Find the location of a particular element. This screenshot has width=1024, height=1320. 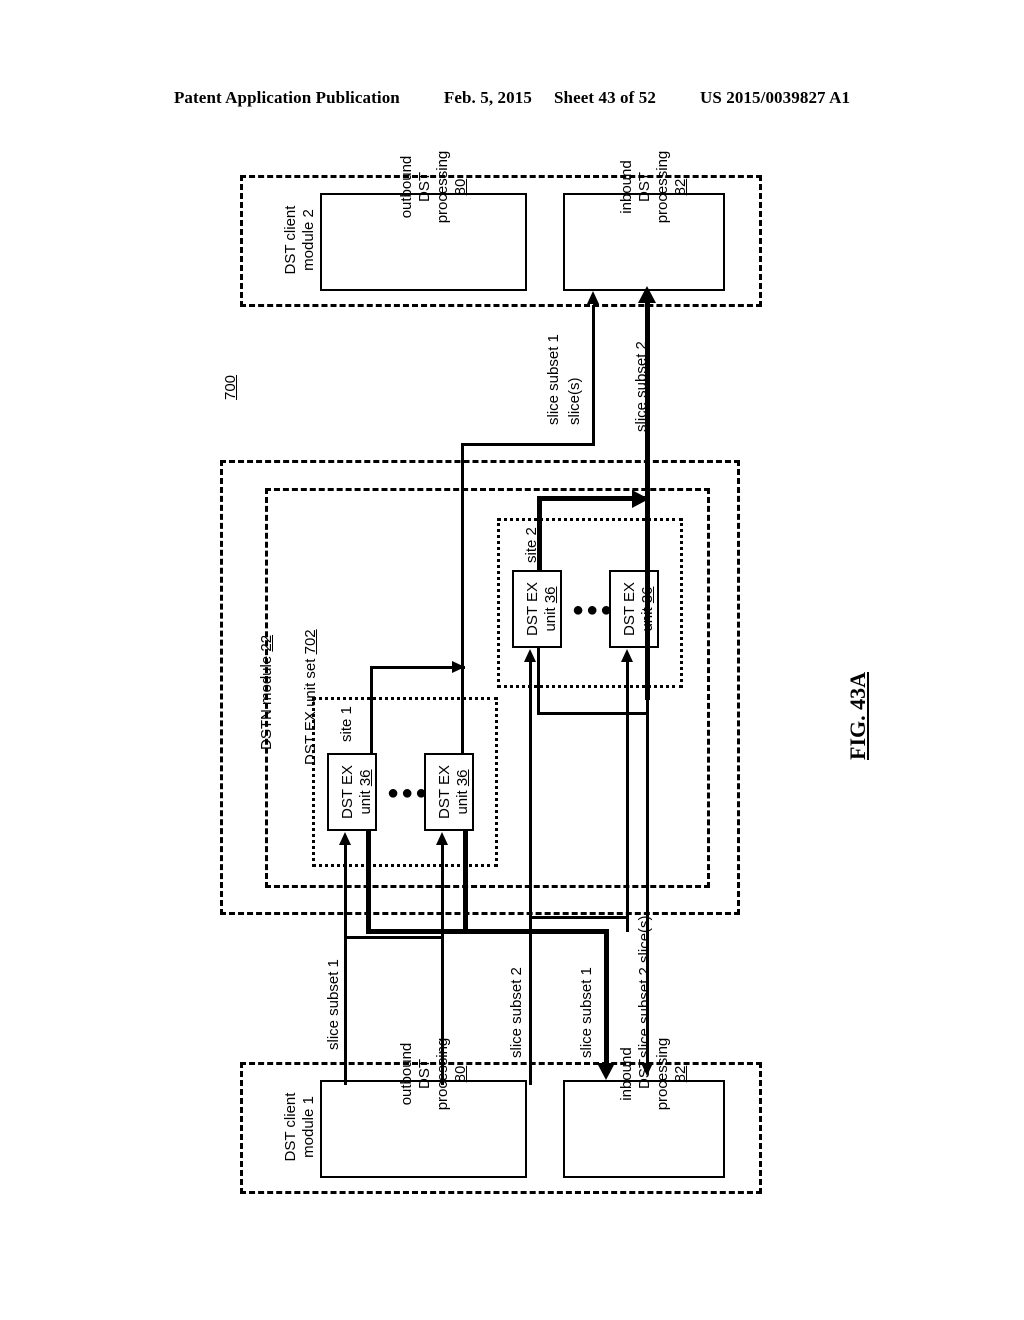

label-top-slices: slice(s) is located at coordinates (574, 402).